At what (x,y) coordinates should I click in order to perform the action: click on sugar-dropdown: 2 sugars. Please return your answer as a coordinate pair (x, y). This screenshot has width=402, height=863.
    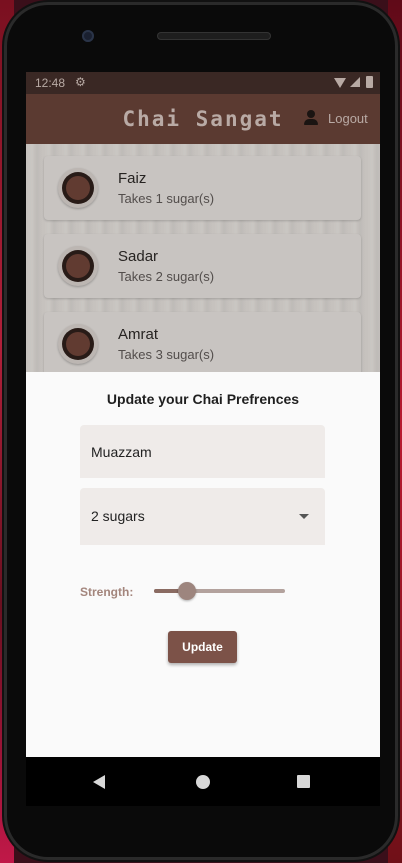
    Looking at the image, I should click on (202, 516).